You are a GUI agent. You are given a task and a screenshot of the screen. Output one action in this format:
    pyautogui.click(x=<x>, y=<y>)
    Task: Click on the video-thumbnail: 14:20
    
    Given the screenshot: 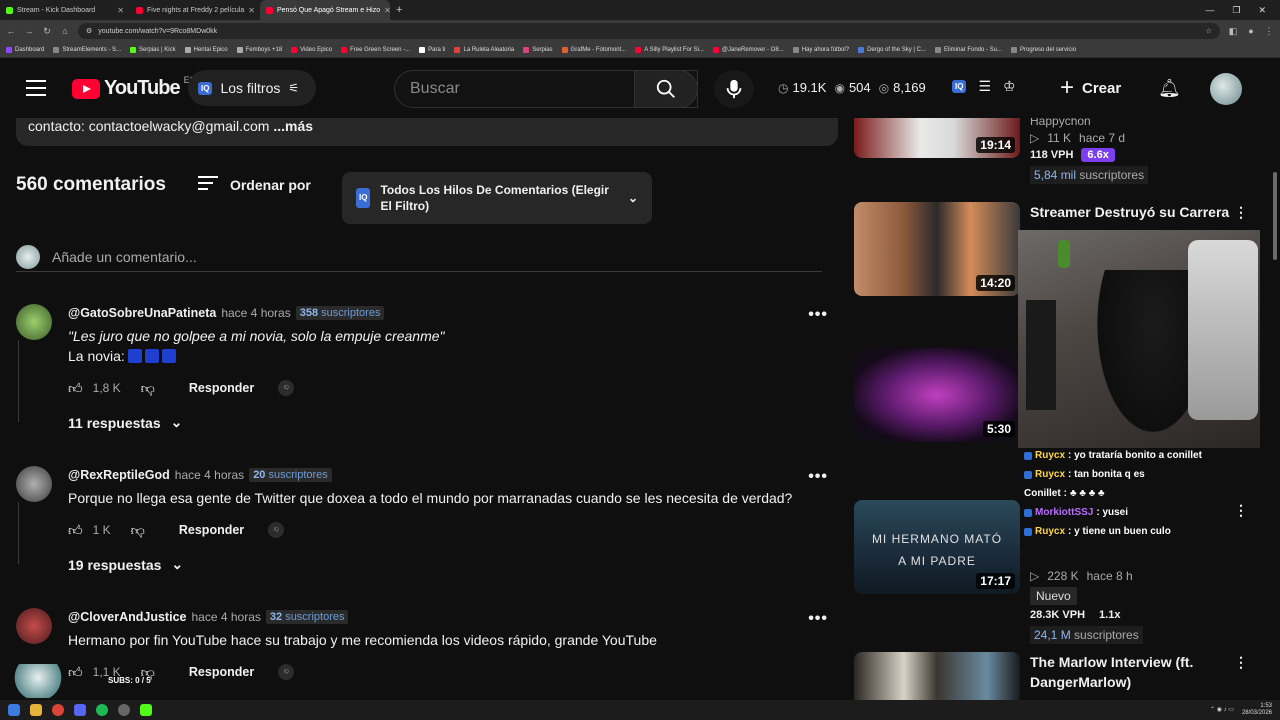 What is the action you would take?
    pyautogui.click(x=937, y=249)
    